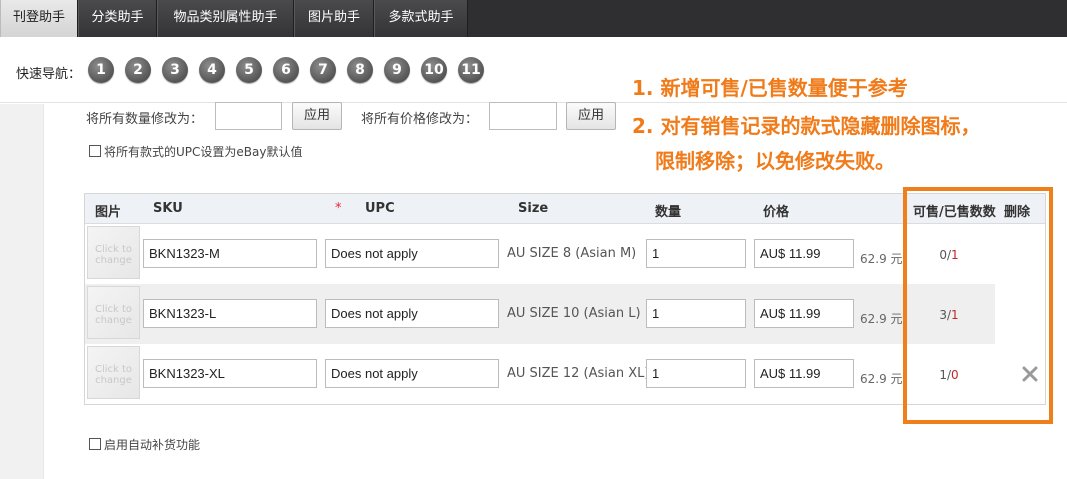 This screenshot has width=1067, height=479. What do you see at coordinates (334, 18) in the screenshot?
I see `tab-image-assistant: 图片助手` at bounding box center [334, 18].